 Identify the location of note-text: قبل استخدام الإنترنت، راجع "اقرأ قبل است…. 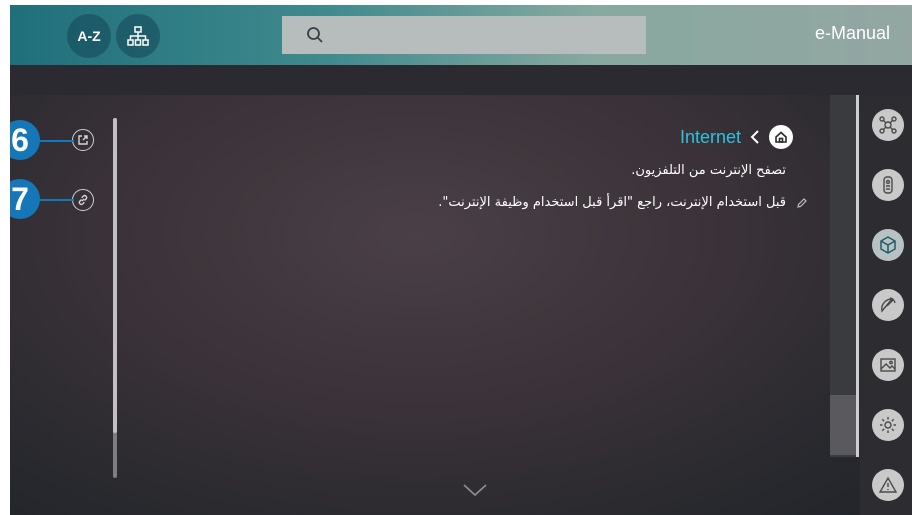
(612, 202).